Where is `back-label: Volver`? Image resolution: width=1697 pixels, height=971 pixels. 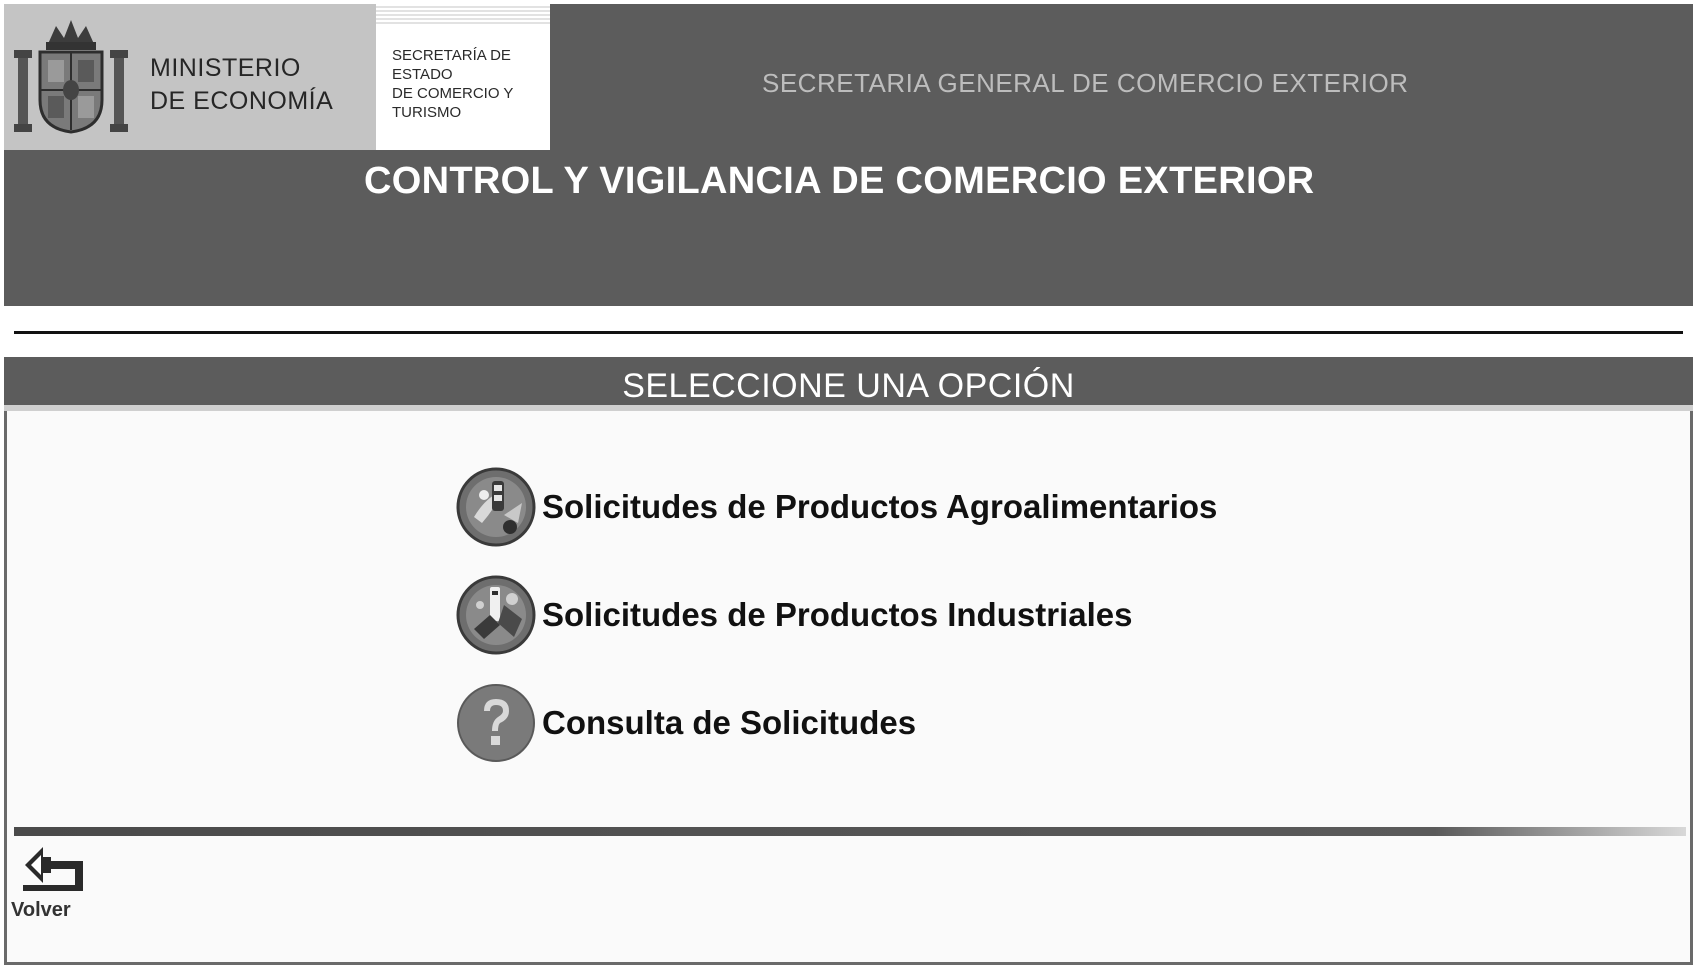
back-label: Volver is located at coordinates (41, 910).